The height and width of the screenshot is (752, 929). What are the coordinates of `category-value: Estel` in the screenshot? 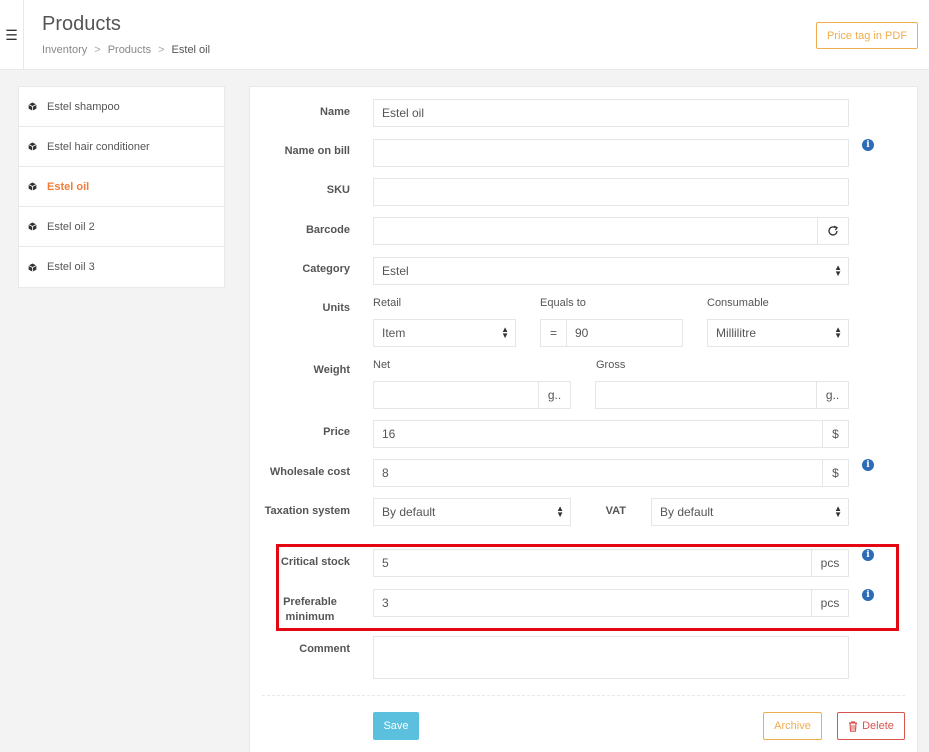 It's located at (395, 271).